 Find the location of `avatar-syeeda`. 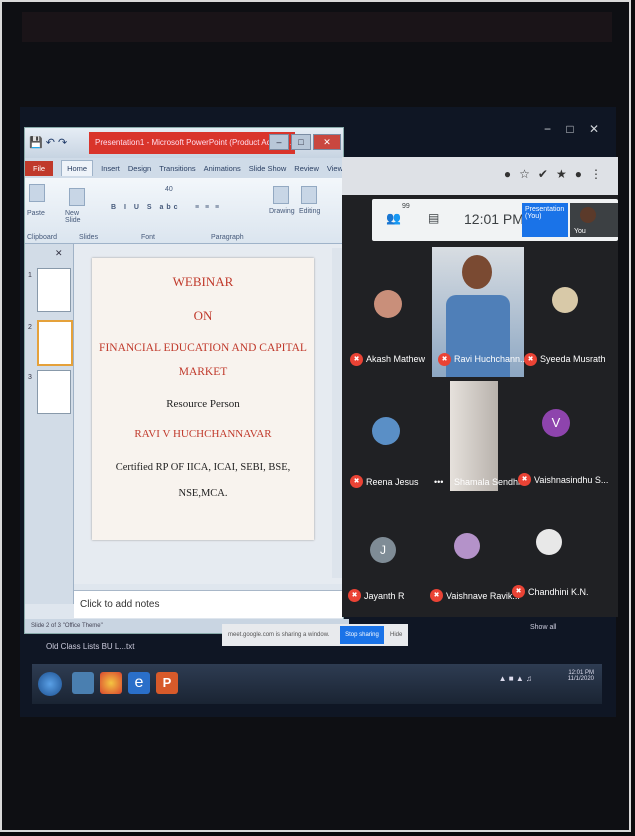

avatar-syeeda is located at coordinates (565, 300).